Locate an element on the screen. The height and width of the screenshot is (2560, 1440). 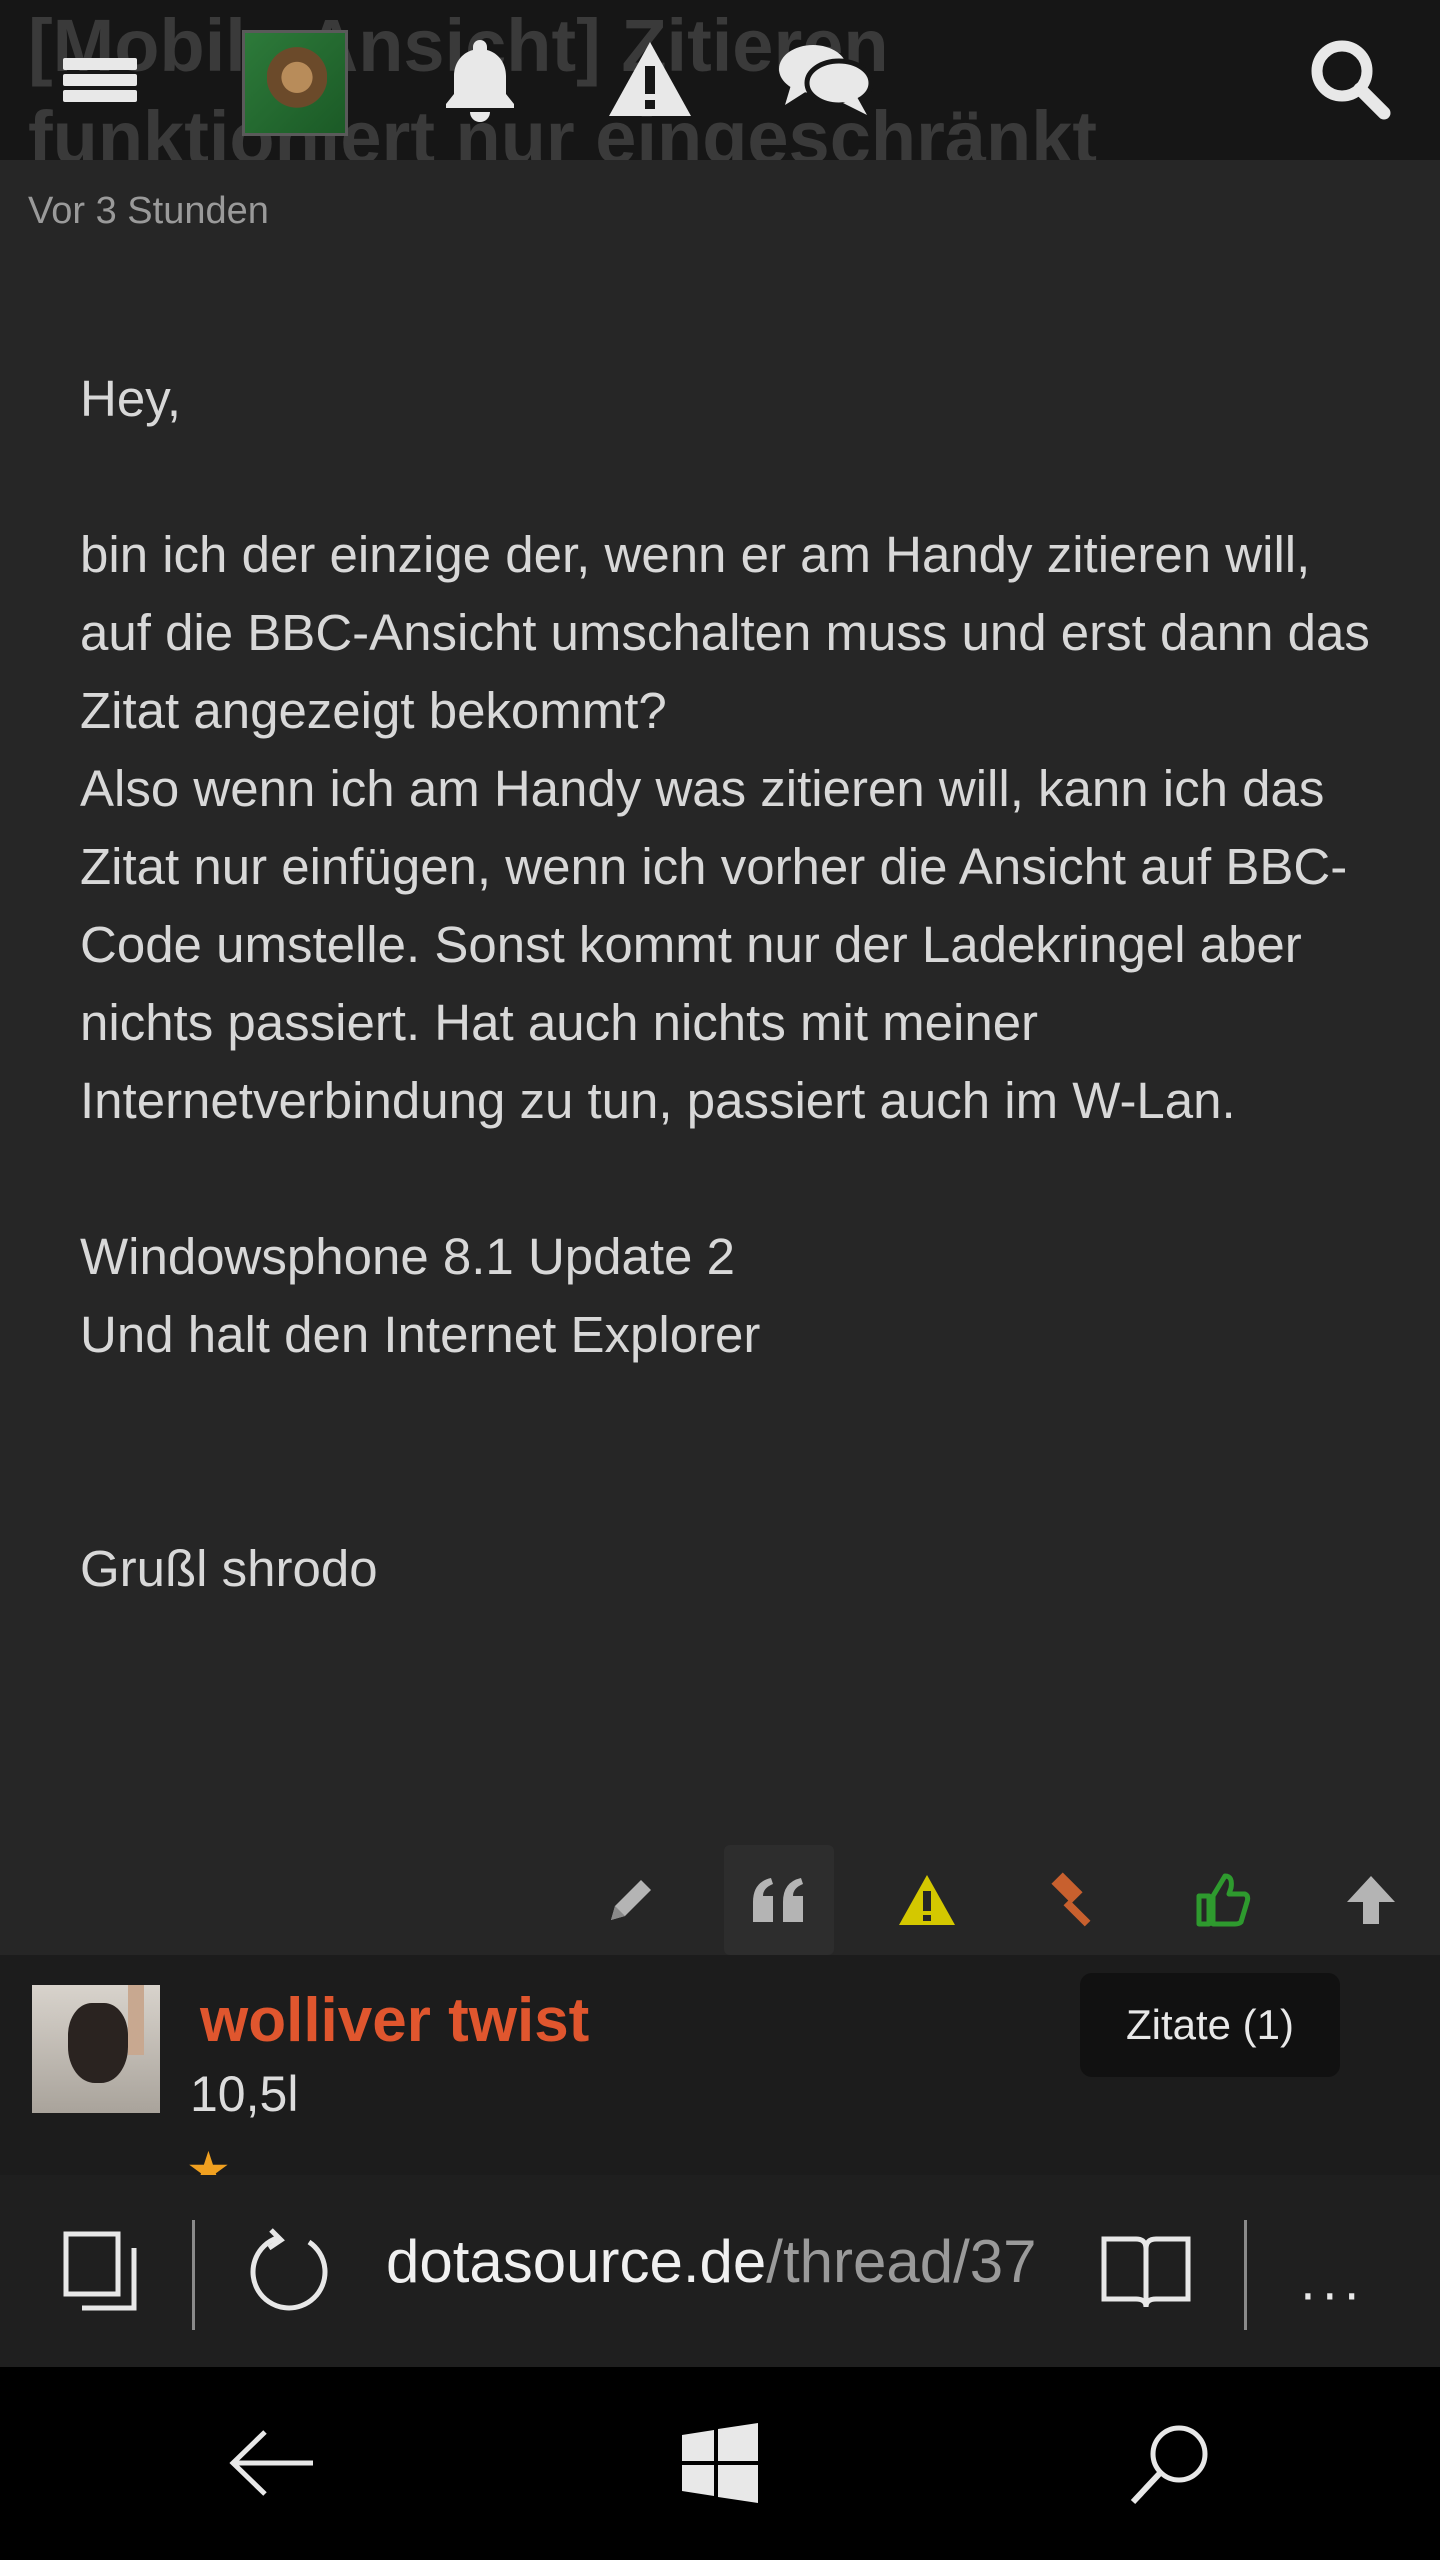
post-action-bar is located at coordinates (720, 1900).